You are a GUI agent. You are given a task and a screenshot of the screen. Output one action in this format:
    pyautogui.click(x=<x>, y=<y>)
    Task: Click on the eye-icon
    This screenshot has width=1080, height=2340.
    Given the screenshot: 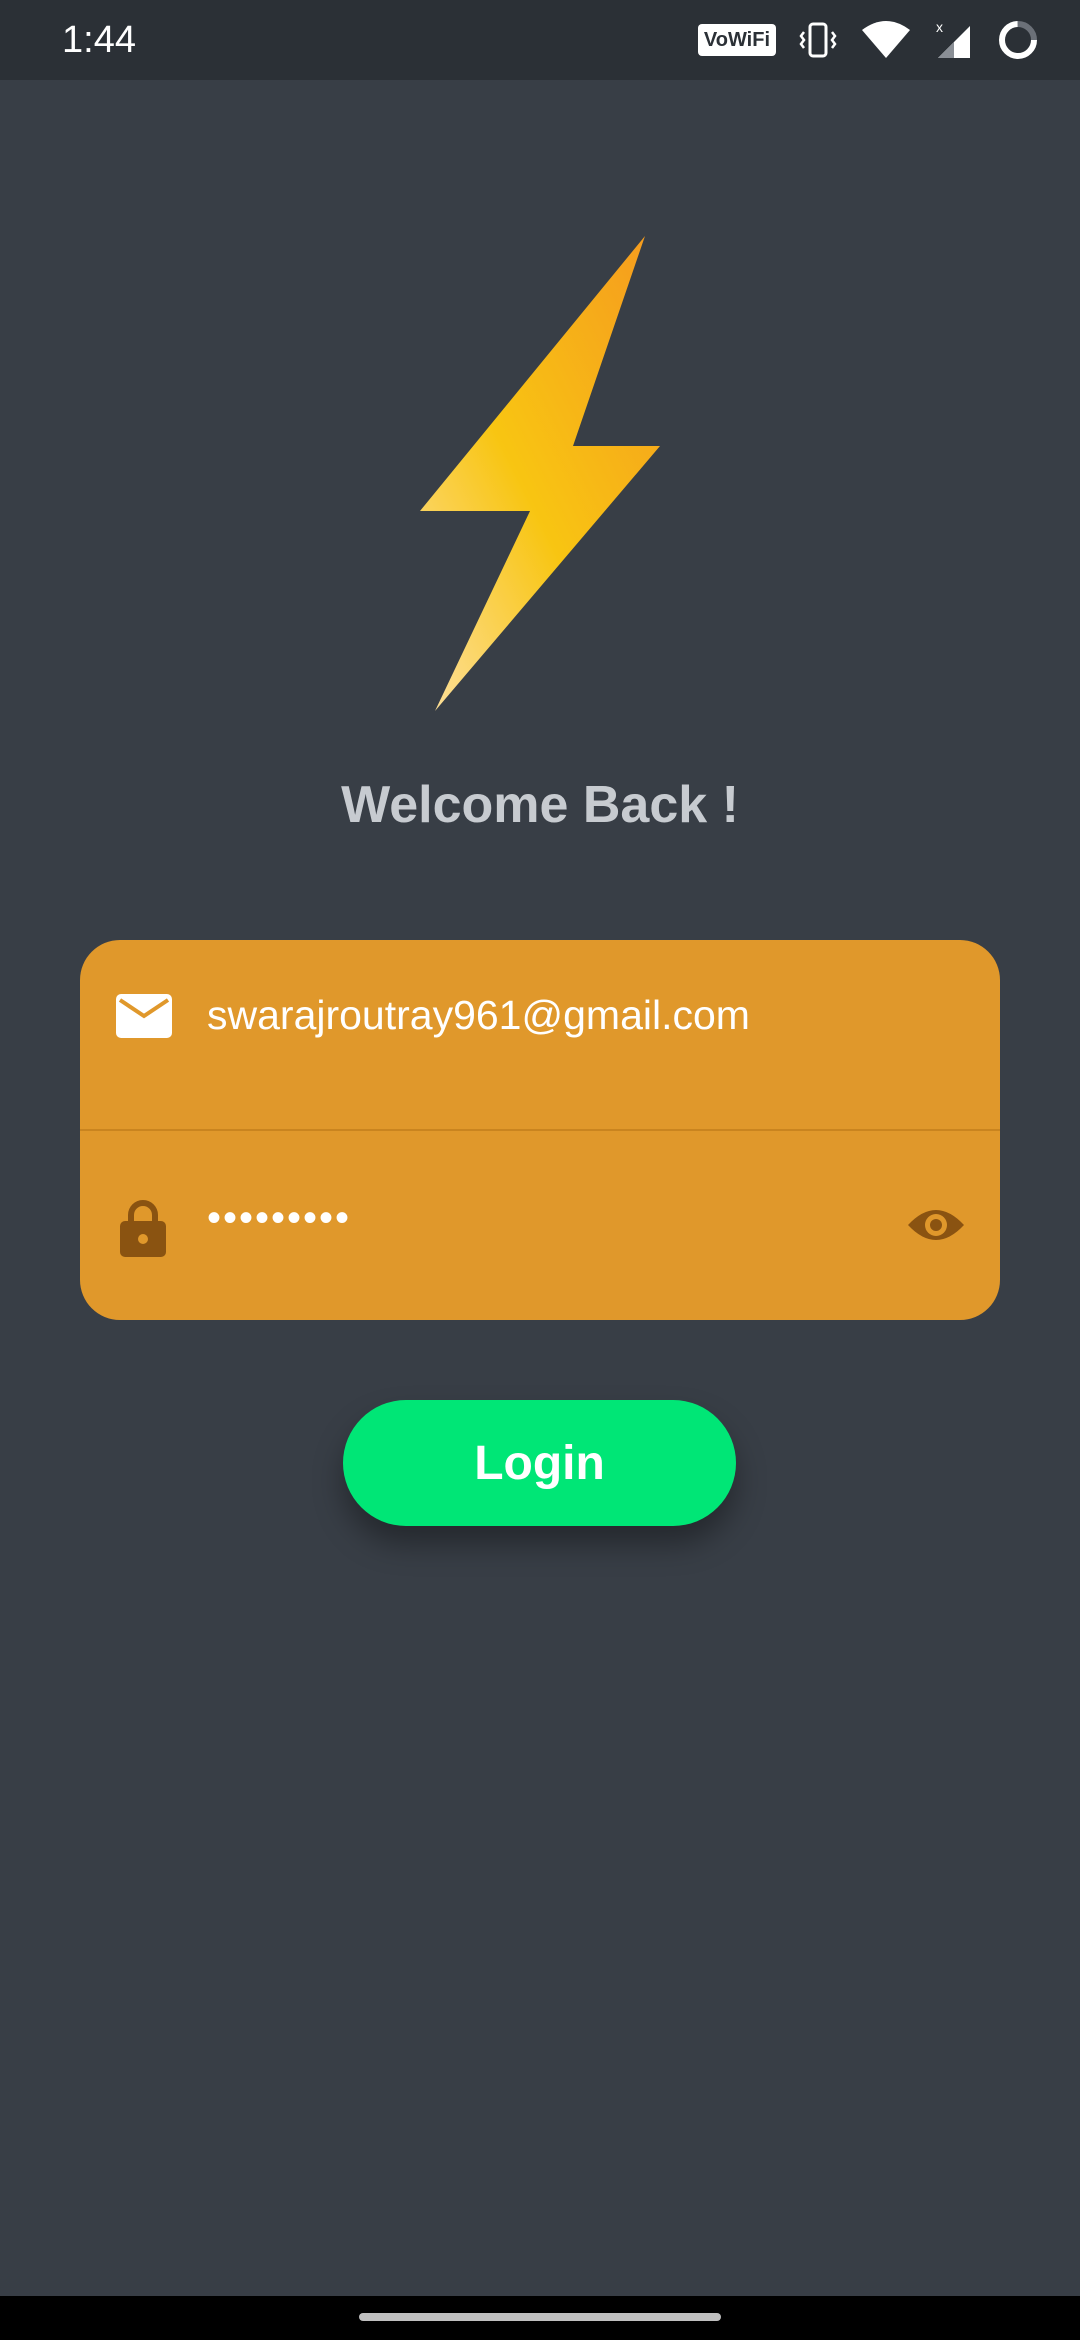 What is the action you would take?
    pyautogui.click(x=936, y=1225)
    